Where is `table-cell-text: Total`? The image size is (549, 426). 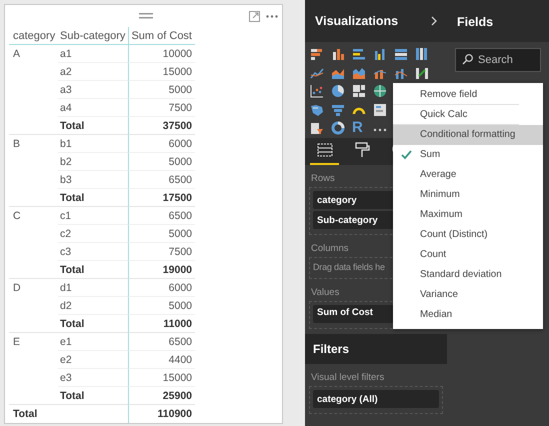
table-cell-text: Total is located at coordinates (25, 414).